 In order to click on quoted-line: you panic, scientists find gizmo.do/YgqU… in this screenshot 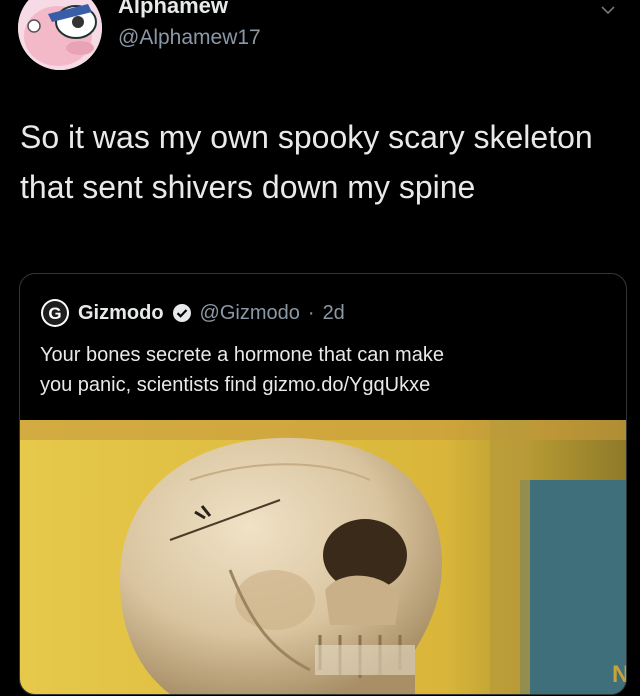, I will do `click(235, 385)`.